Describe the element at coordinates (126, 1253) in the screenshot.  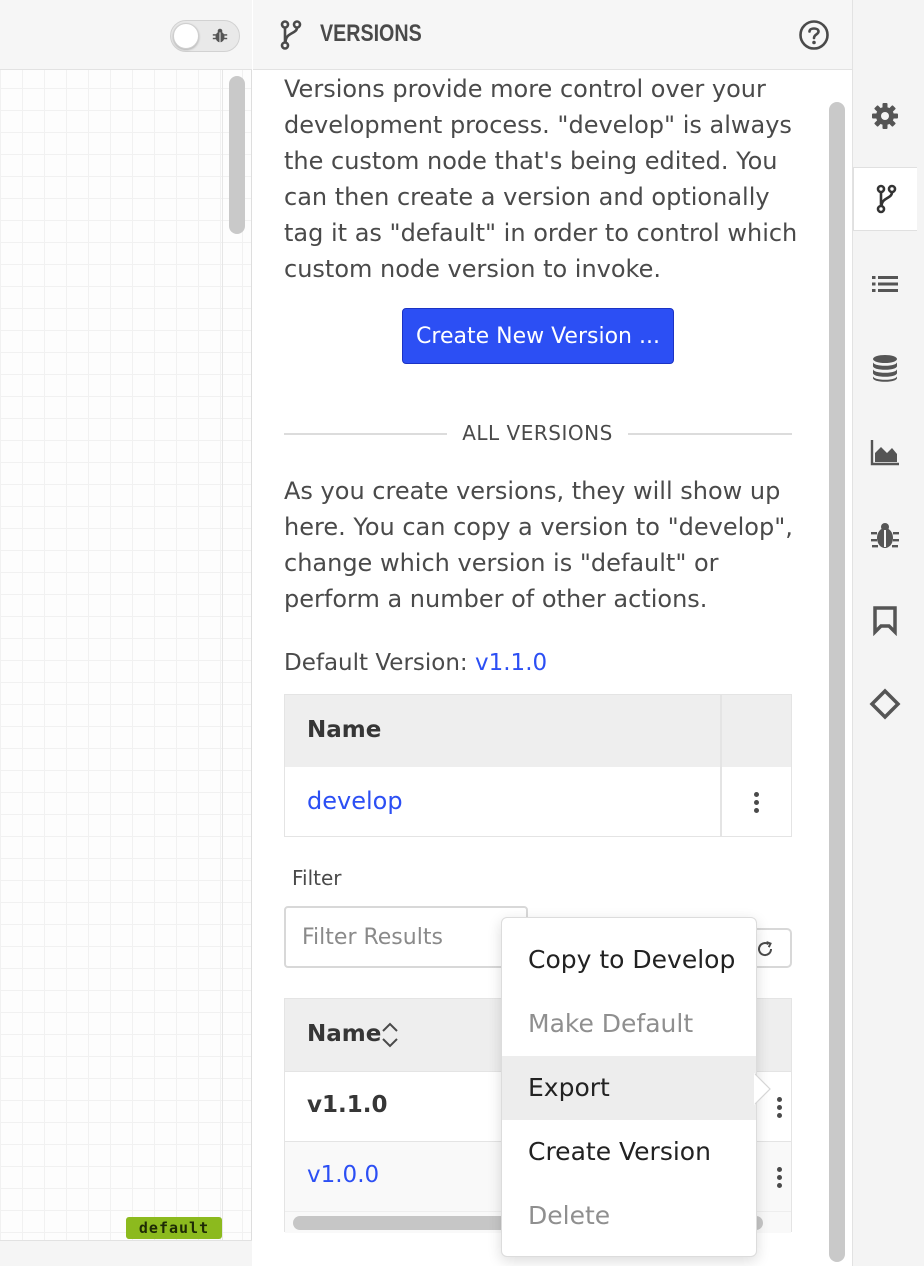
I see `canvas-footer` at that location.